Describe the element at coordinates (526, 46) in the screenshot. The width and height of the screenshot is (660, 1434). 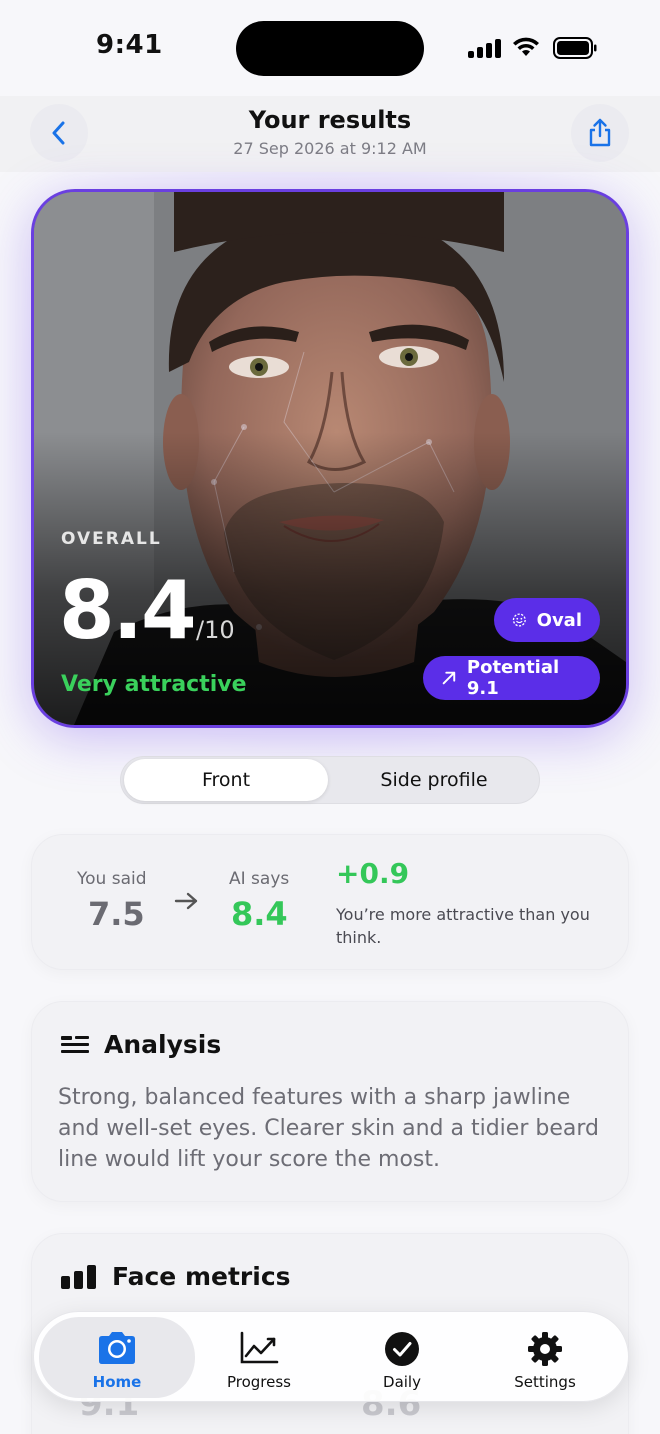
I see `wifi-icon` at that location.